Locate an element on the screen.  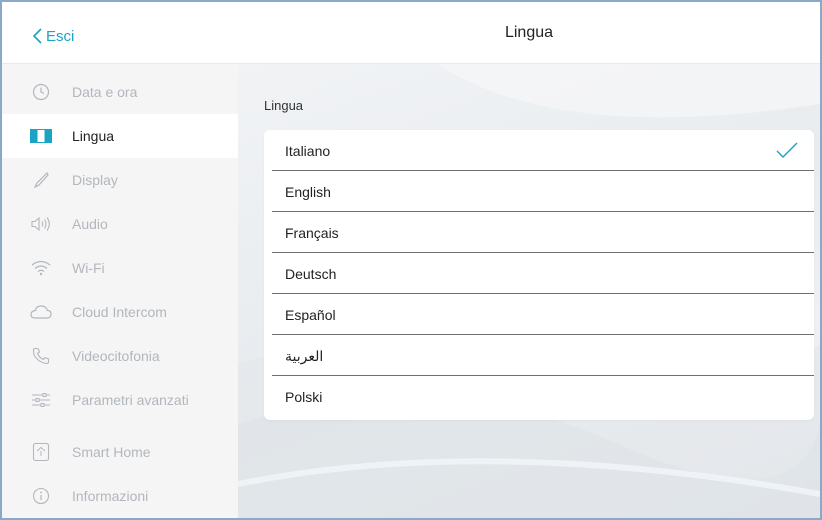
sidebar-item-data-e-ora: Data e ora is located at coordinates (120, 92).